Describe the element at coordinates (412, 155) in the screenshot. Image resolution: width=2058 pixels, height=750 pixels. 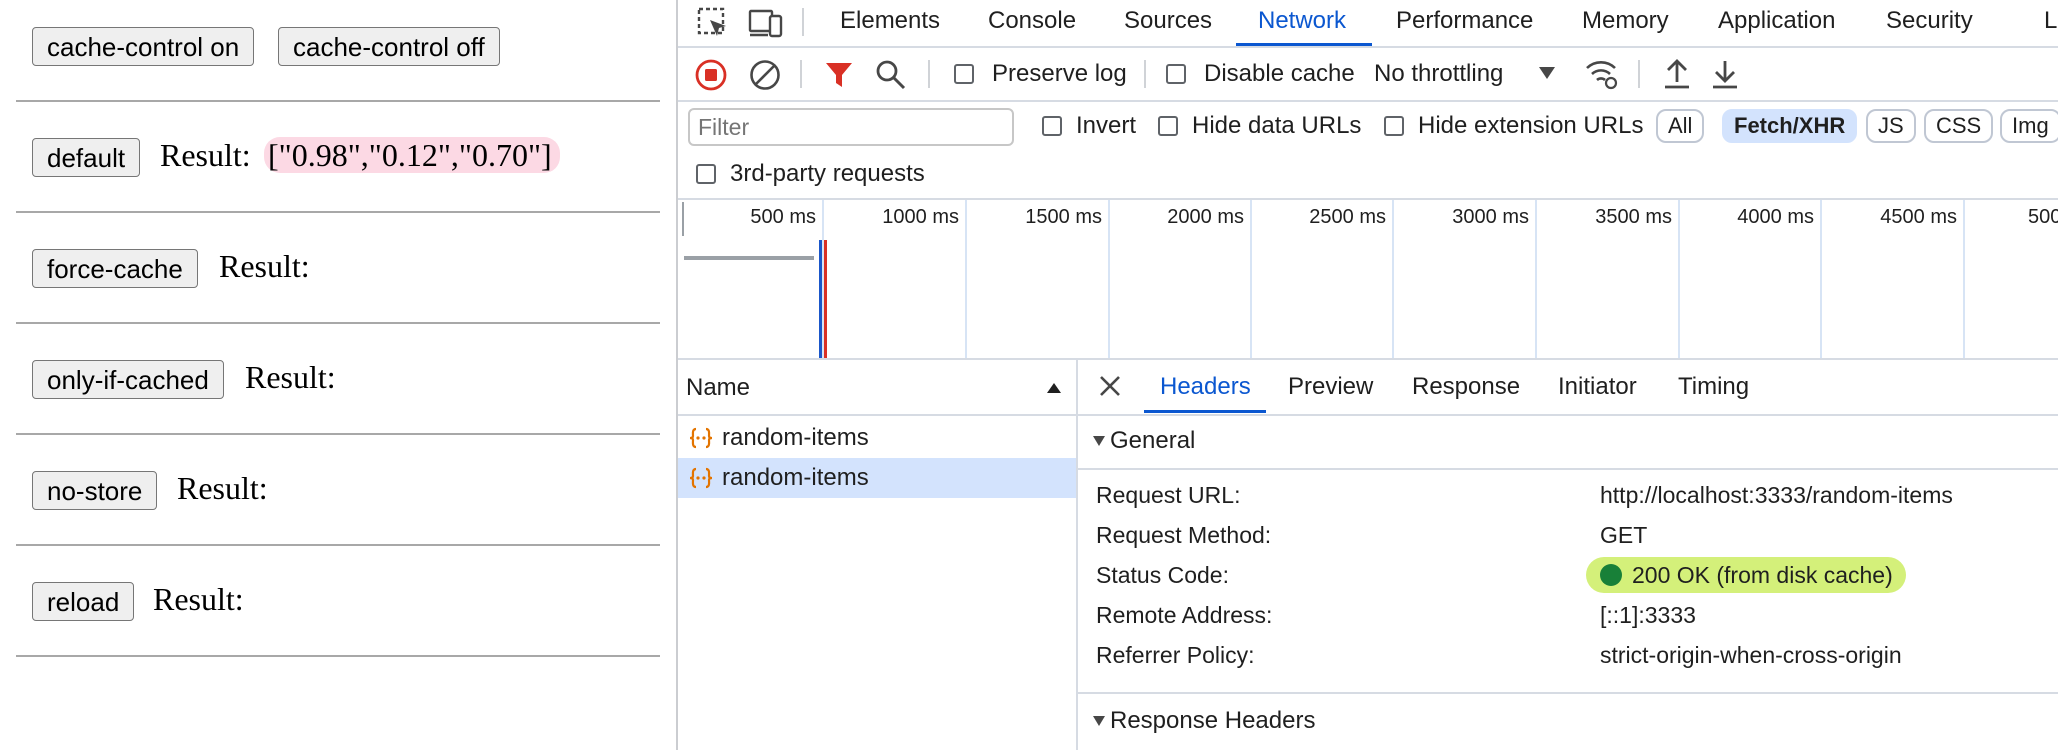
I see `result-value: ["0.98","0.12","0.70"]` at that location.